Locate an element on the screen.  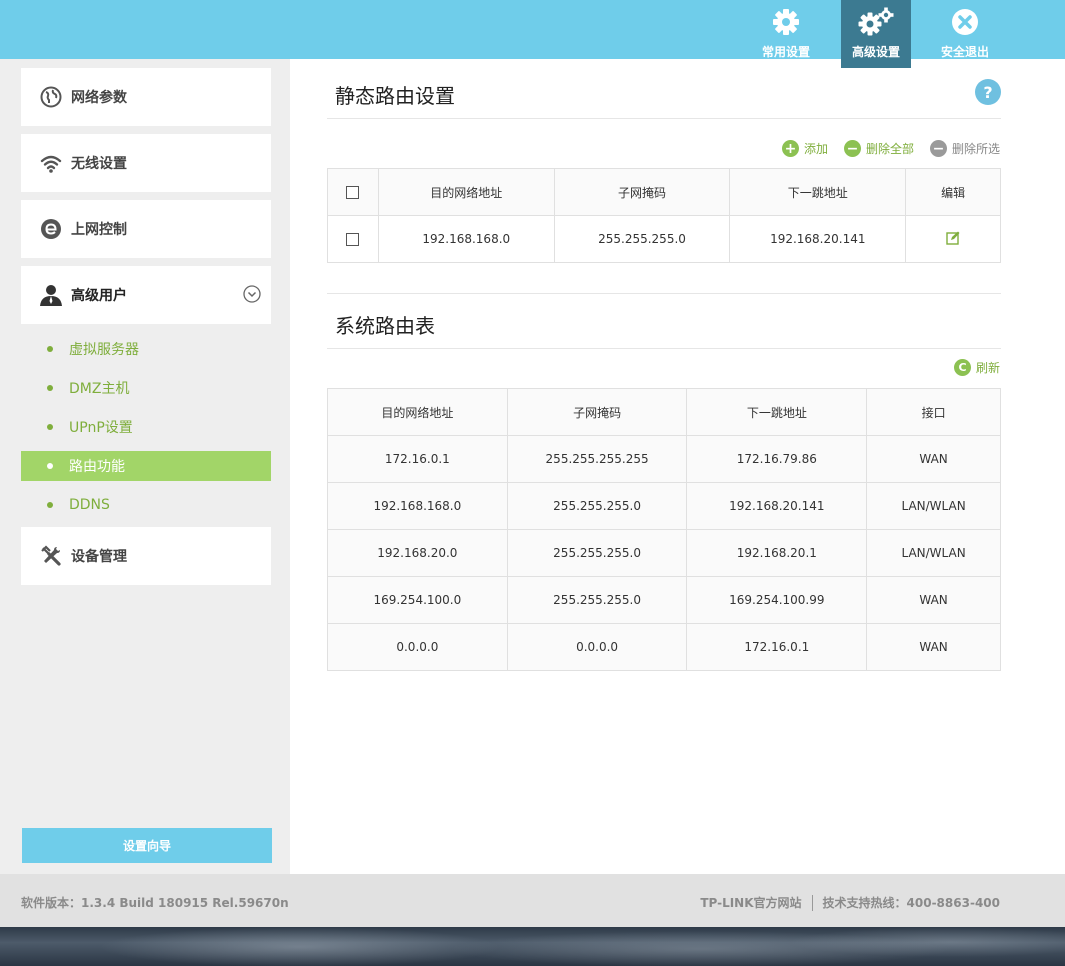
delete-all-label: 删除全部 is located at coordinates (890, 149).